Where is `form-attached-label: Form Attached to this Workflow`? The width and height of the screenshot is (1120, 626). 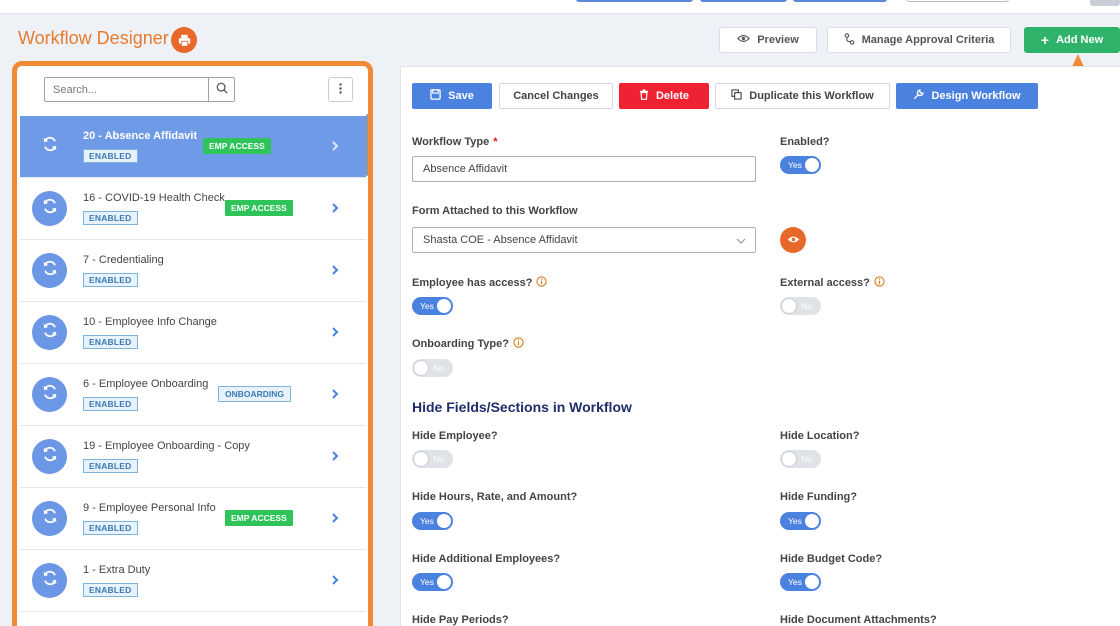 form-attached-label: Form Attached to this Workflow is located at coordinates (495, 211).